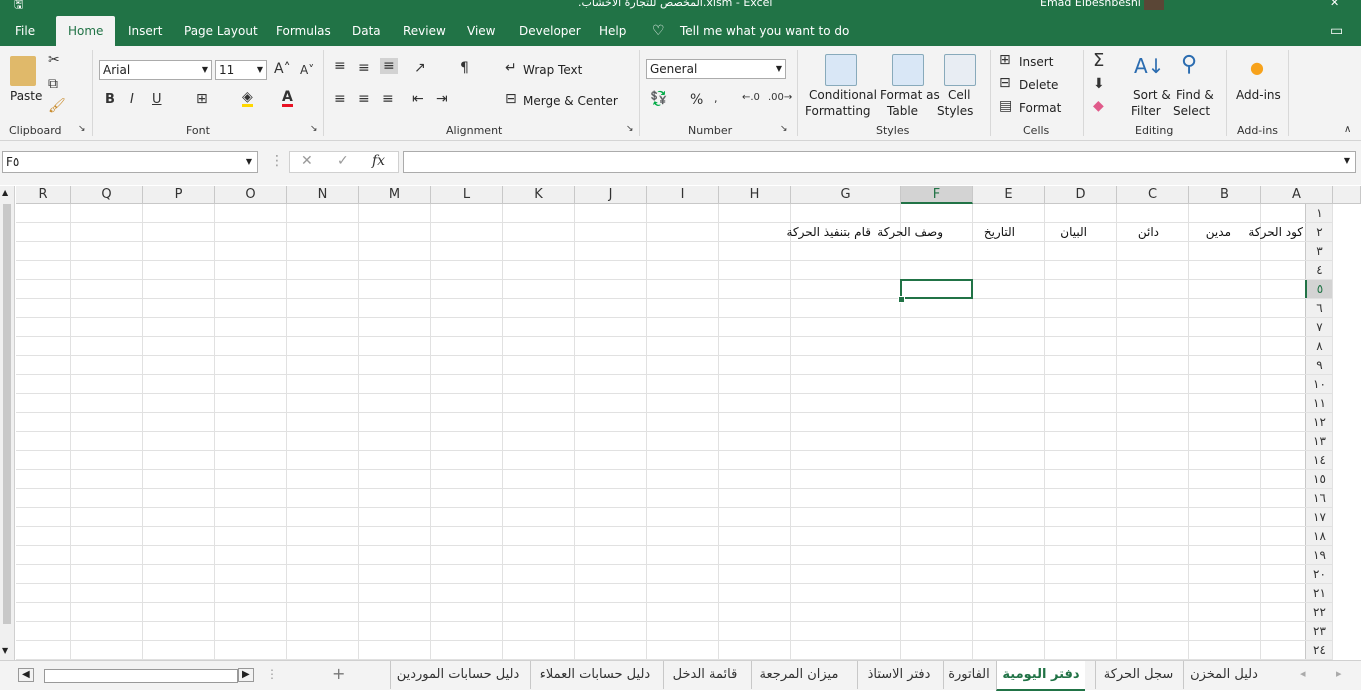  I want to click on find-select-label-1: Find &, so click(1195, 95).